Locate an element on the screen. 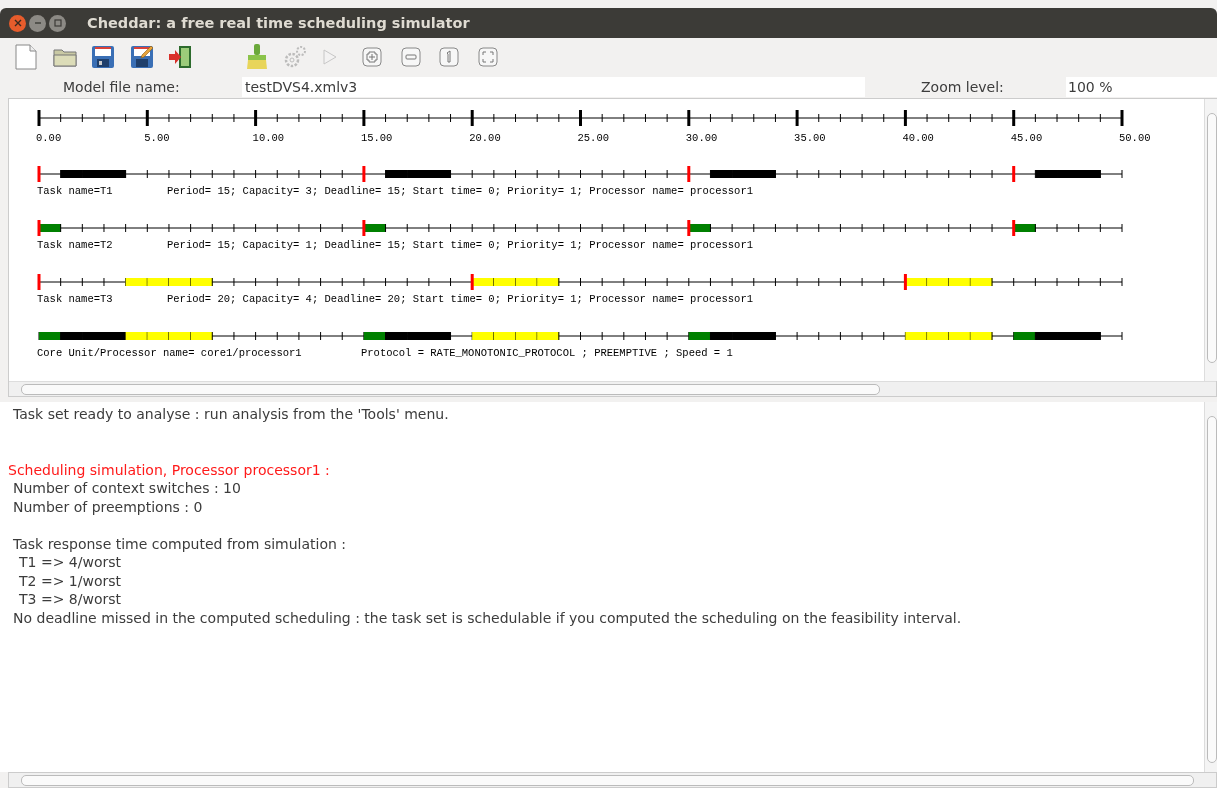 This screenshot has height=788, width=1217. task-parameters: Period= 20; Capacity= 4; Deadline= 20; Start time= 0; Priority= 1; Processor name= processor1 is located at coordinates (460, 299).